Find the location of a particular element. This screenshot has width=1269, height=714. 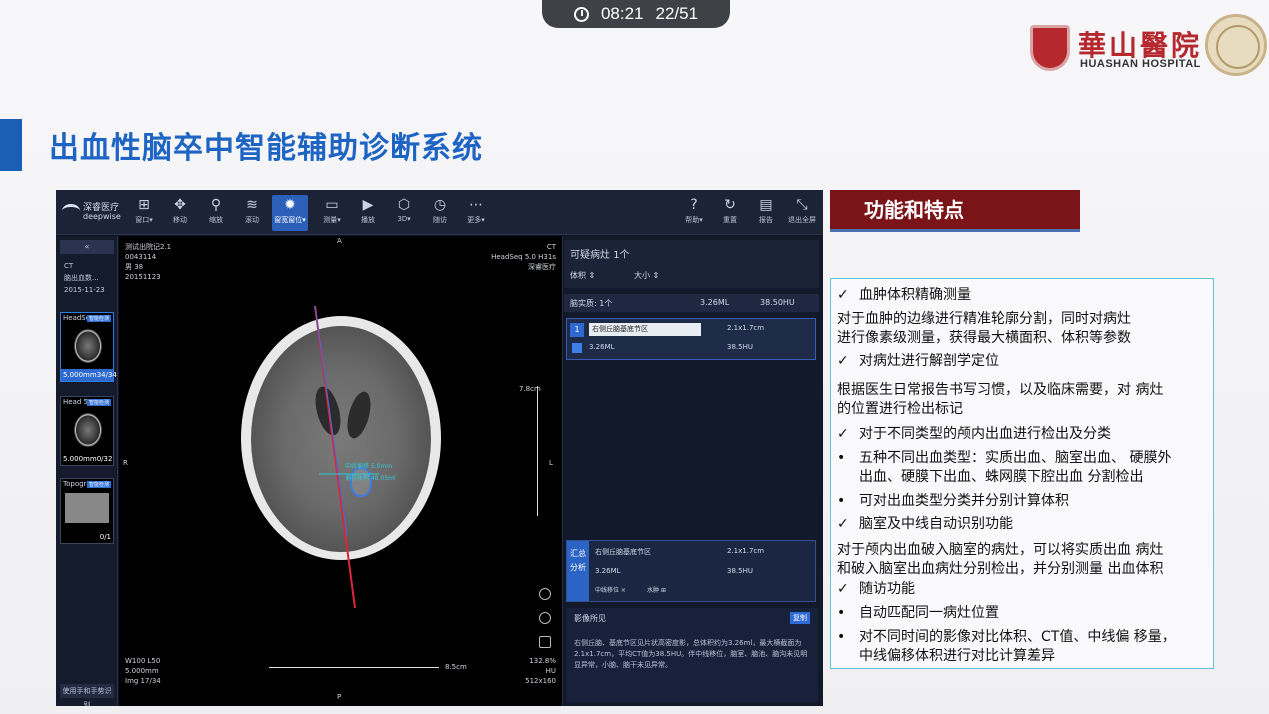

clock-icon is located at coordinates (581, 14).